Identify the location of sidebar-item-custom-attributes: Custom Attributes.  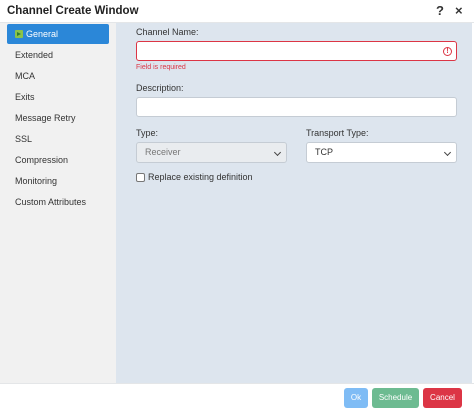
(58, 202).